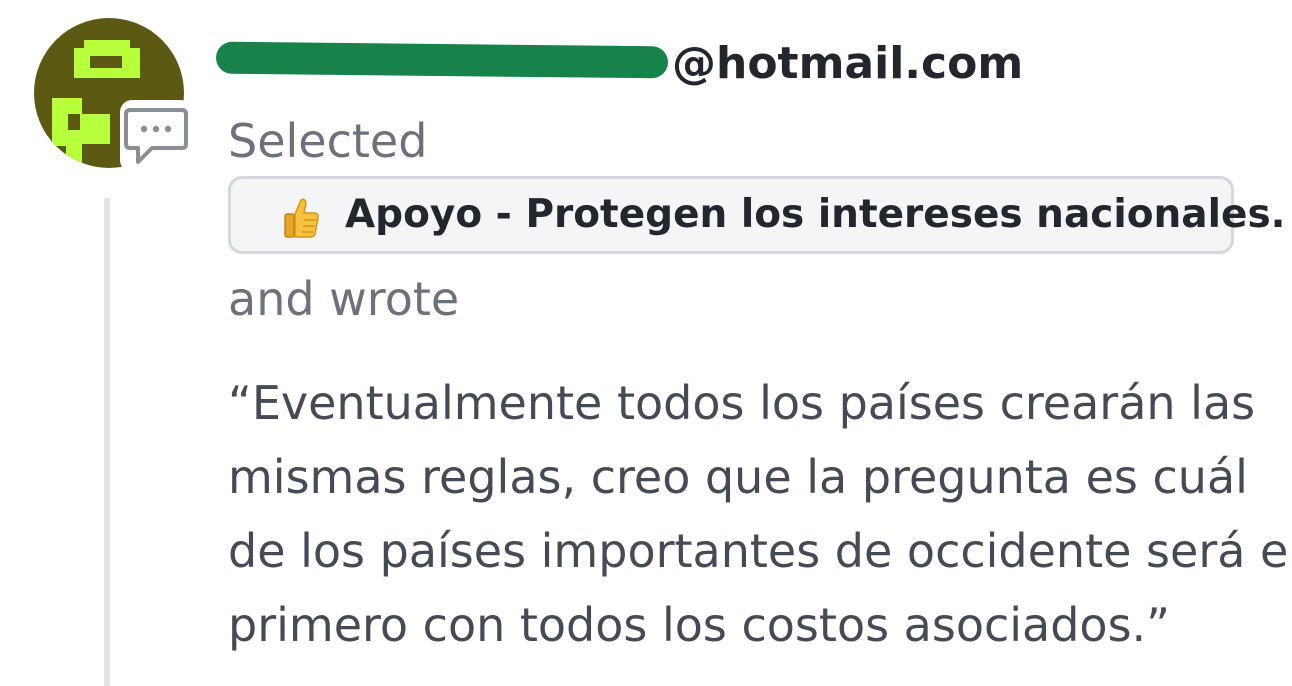  I want to click on quote-line: primero con todos los costos asociados.”, so click(699, 625).